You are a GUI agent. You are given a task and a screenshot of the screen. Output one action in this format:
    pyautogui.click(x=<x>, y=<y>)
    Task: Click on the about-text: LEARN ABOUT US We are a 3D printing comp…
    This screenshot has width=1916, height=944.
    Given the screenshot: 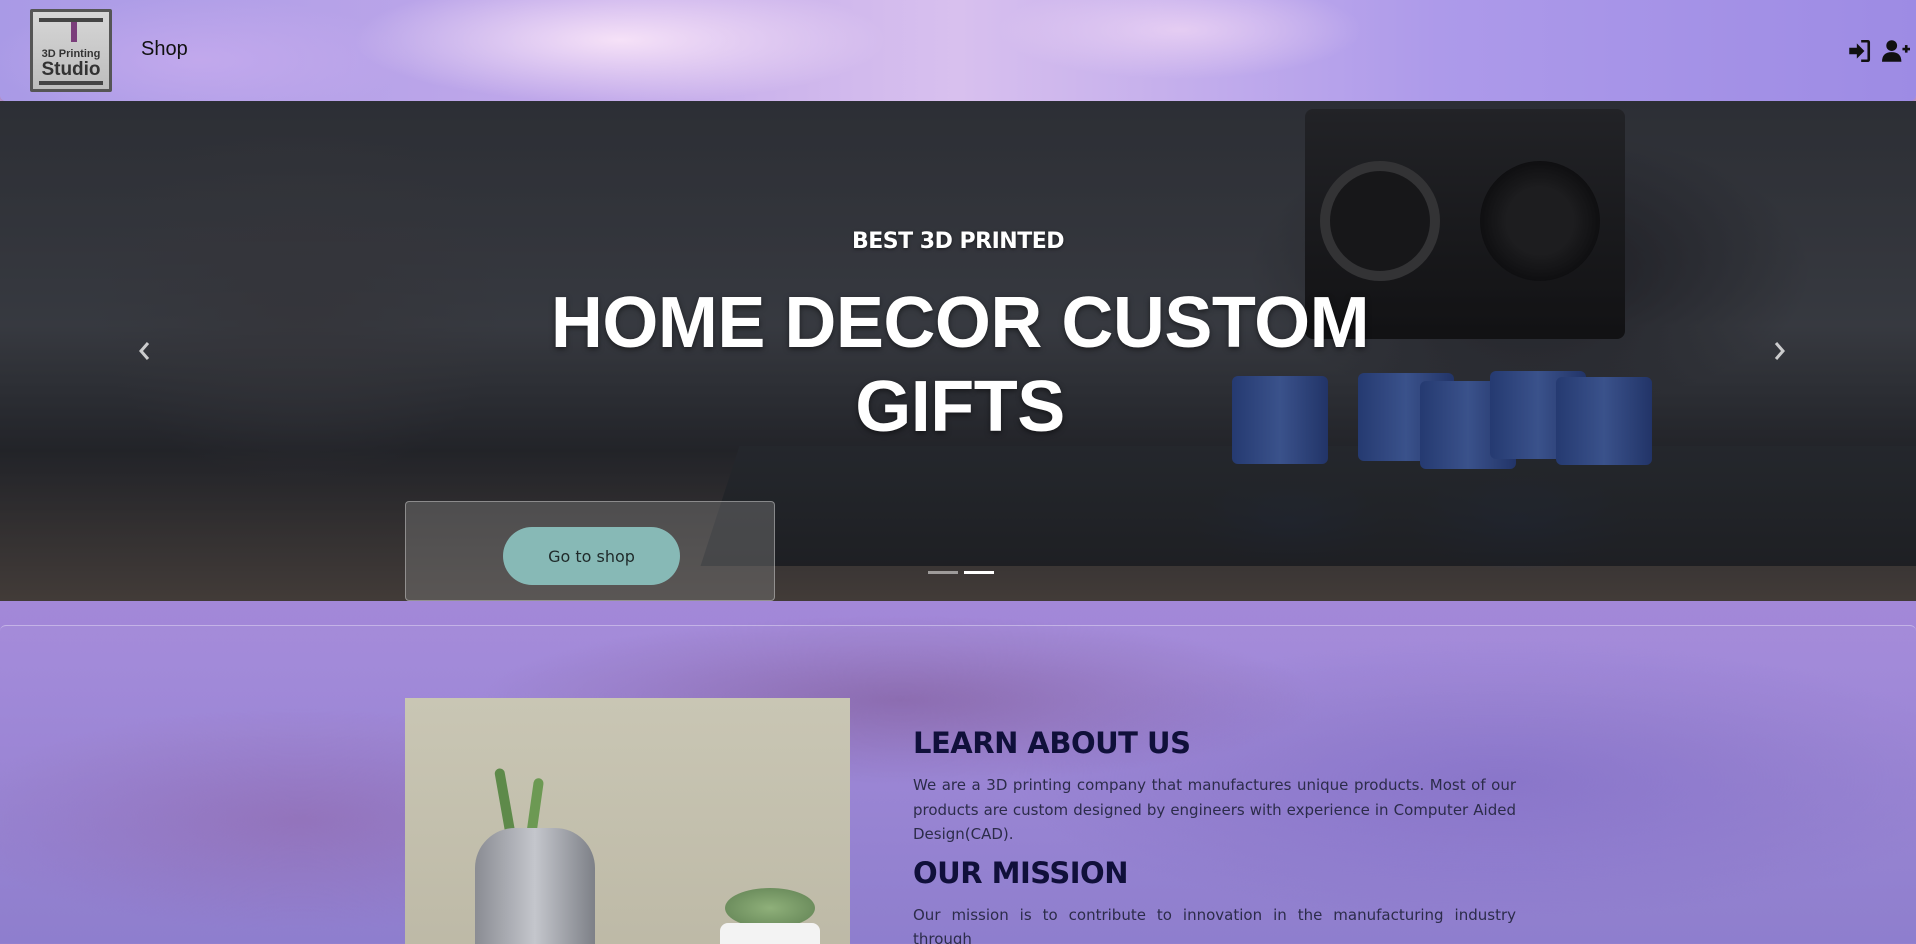 What is the action you would take?
    pyautogui.click(x=1214, y=834)
    